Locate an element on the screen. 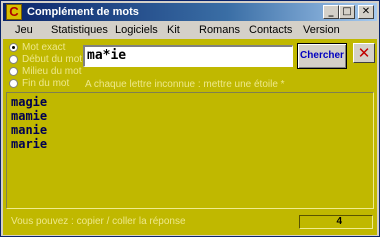 The height and width of the screenshot is (240, 380). menu-contacts: Contacts is located at coordinates (270, 30).